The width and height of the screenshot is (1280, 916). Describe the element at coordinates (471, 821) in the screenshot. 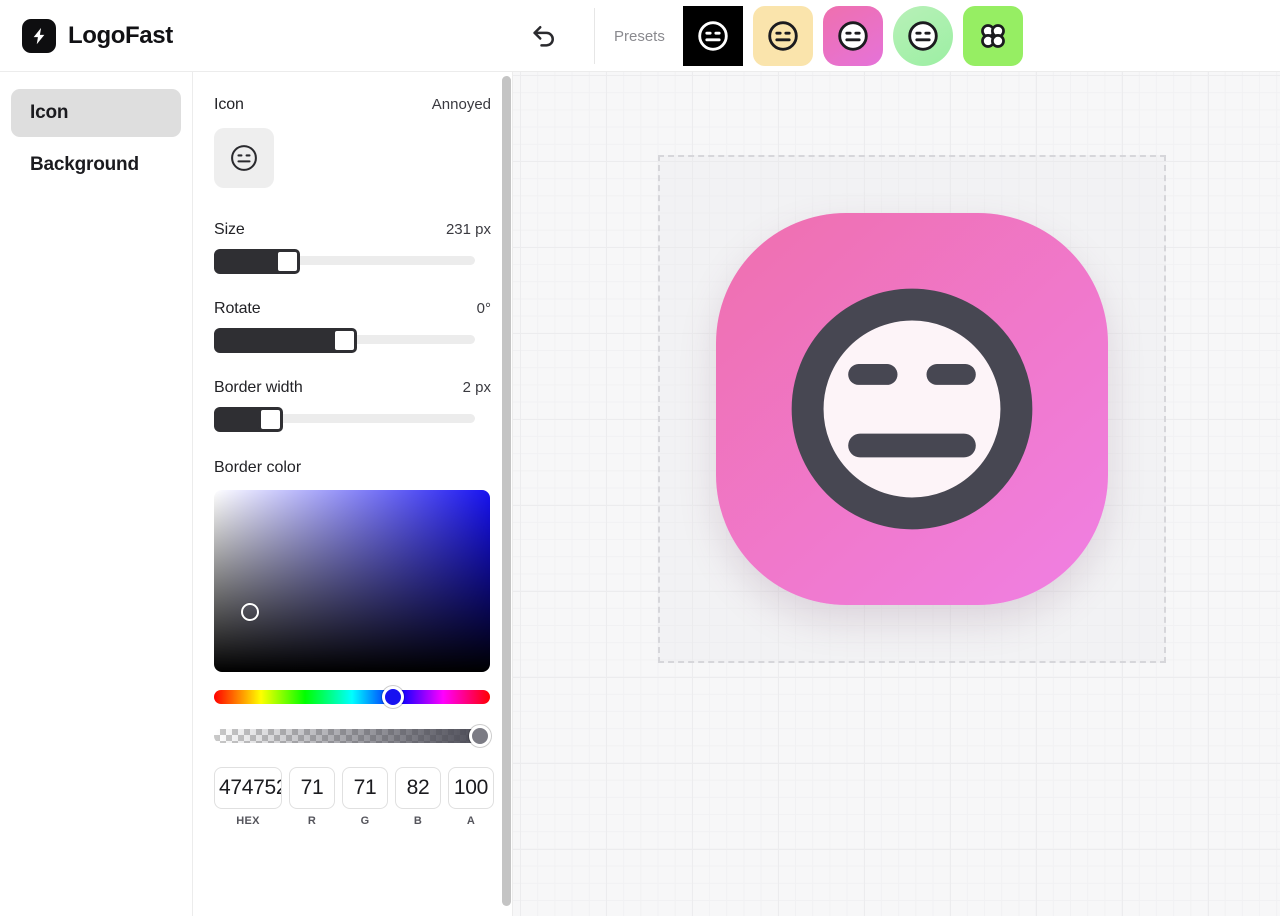

I see `alpha-caption: A` at that location.